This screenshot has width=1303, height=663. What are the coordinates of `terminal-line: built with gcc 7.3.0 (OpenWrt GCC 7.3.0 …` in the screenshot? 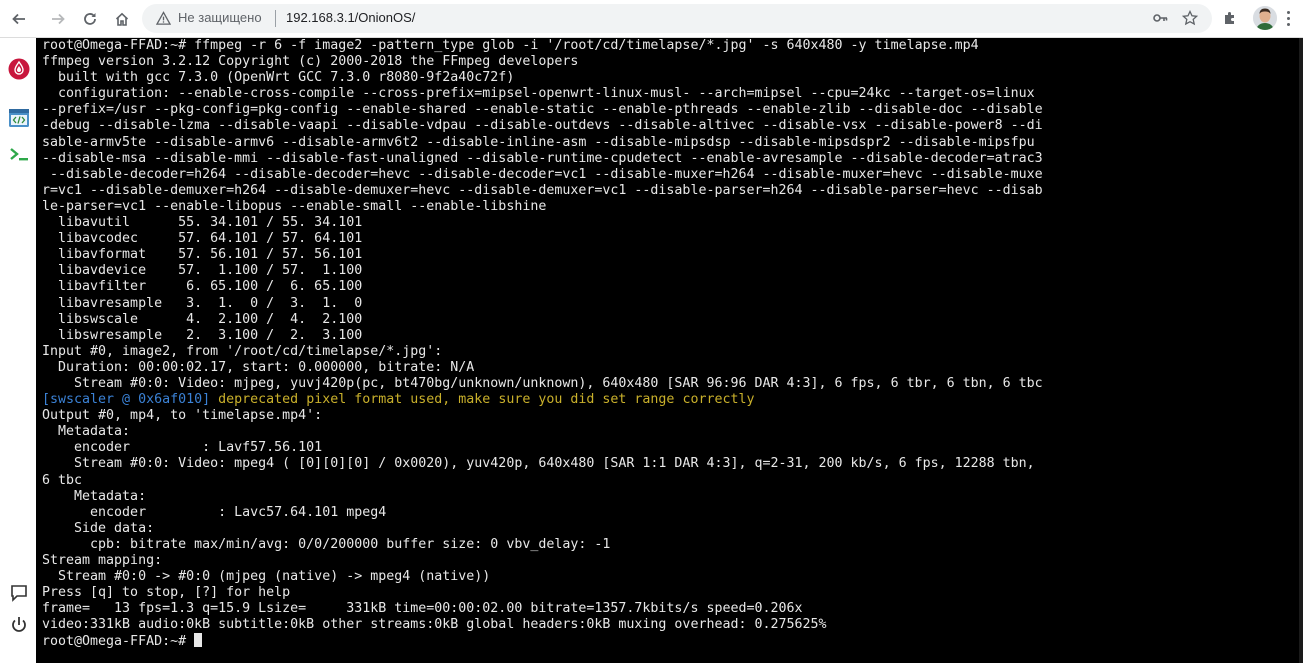 It's located at (278, 78).